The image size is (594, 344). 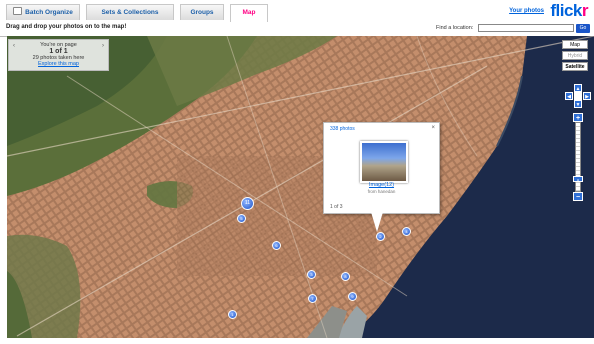 I want to click on tab-groups: Groups, so click(x=202, y=12).